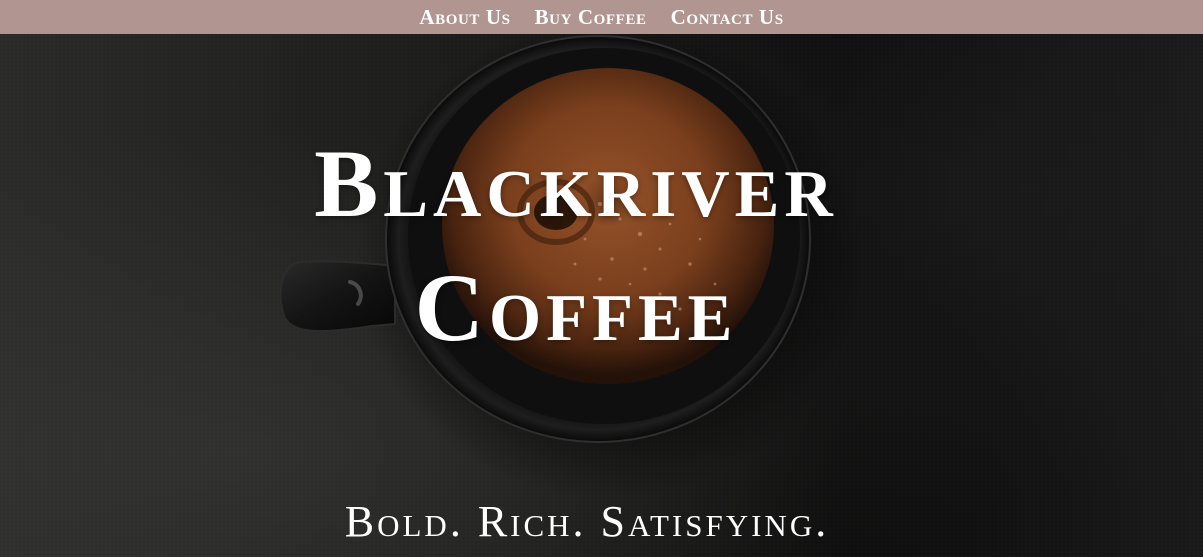 This screenshot has width=1203, height=557. I want to click on nav-link-about-us: About Us, so click(464, 17).